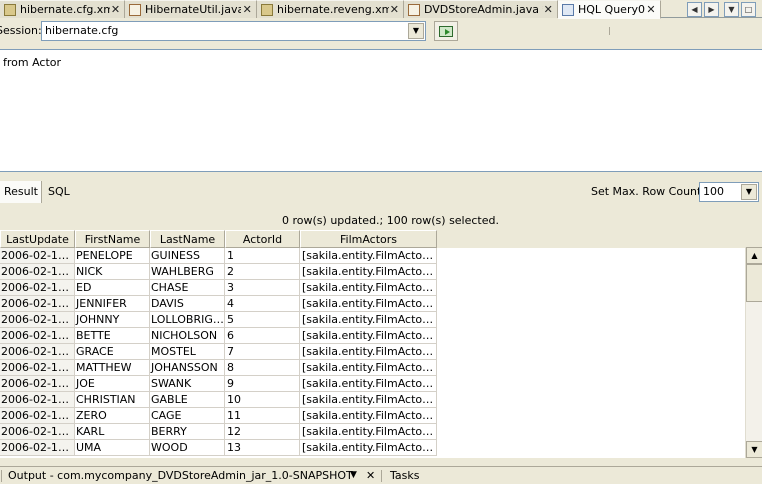 The width and height of the screenshot is (762, 484). Describe the element at coordinates (187, 272) in the screenshot. I see `cell-lastname: WAHLBERG` at that location.